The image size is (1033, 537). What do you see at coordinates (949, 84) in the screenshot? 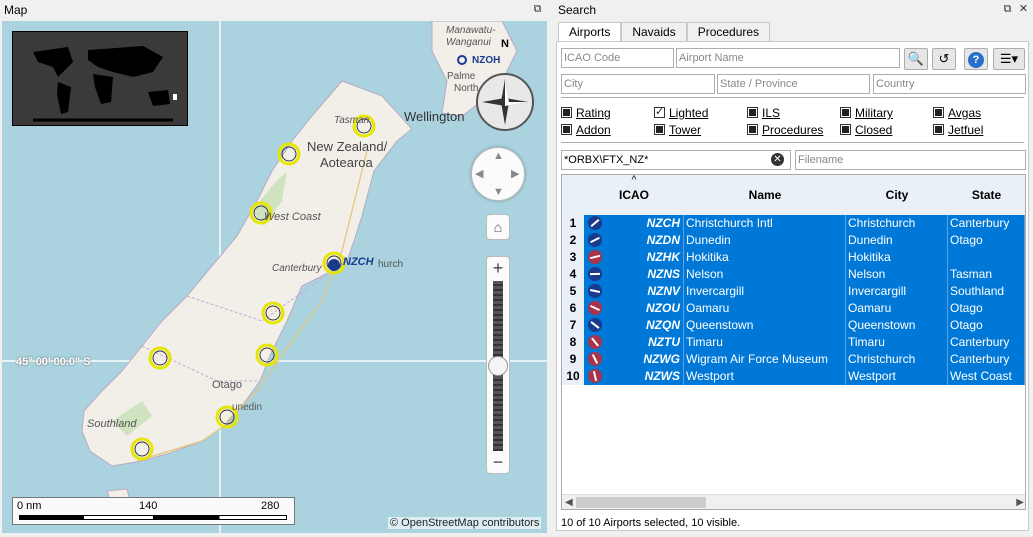
I see `country-field: Country` at bounding box center [949, 84].